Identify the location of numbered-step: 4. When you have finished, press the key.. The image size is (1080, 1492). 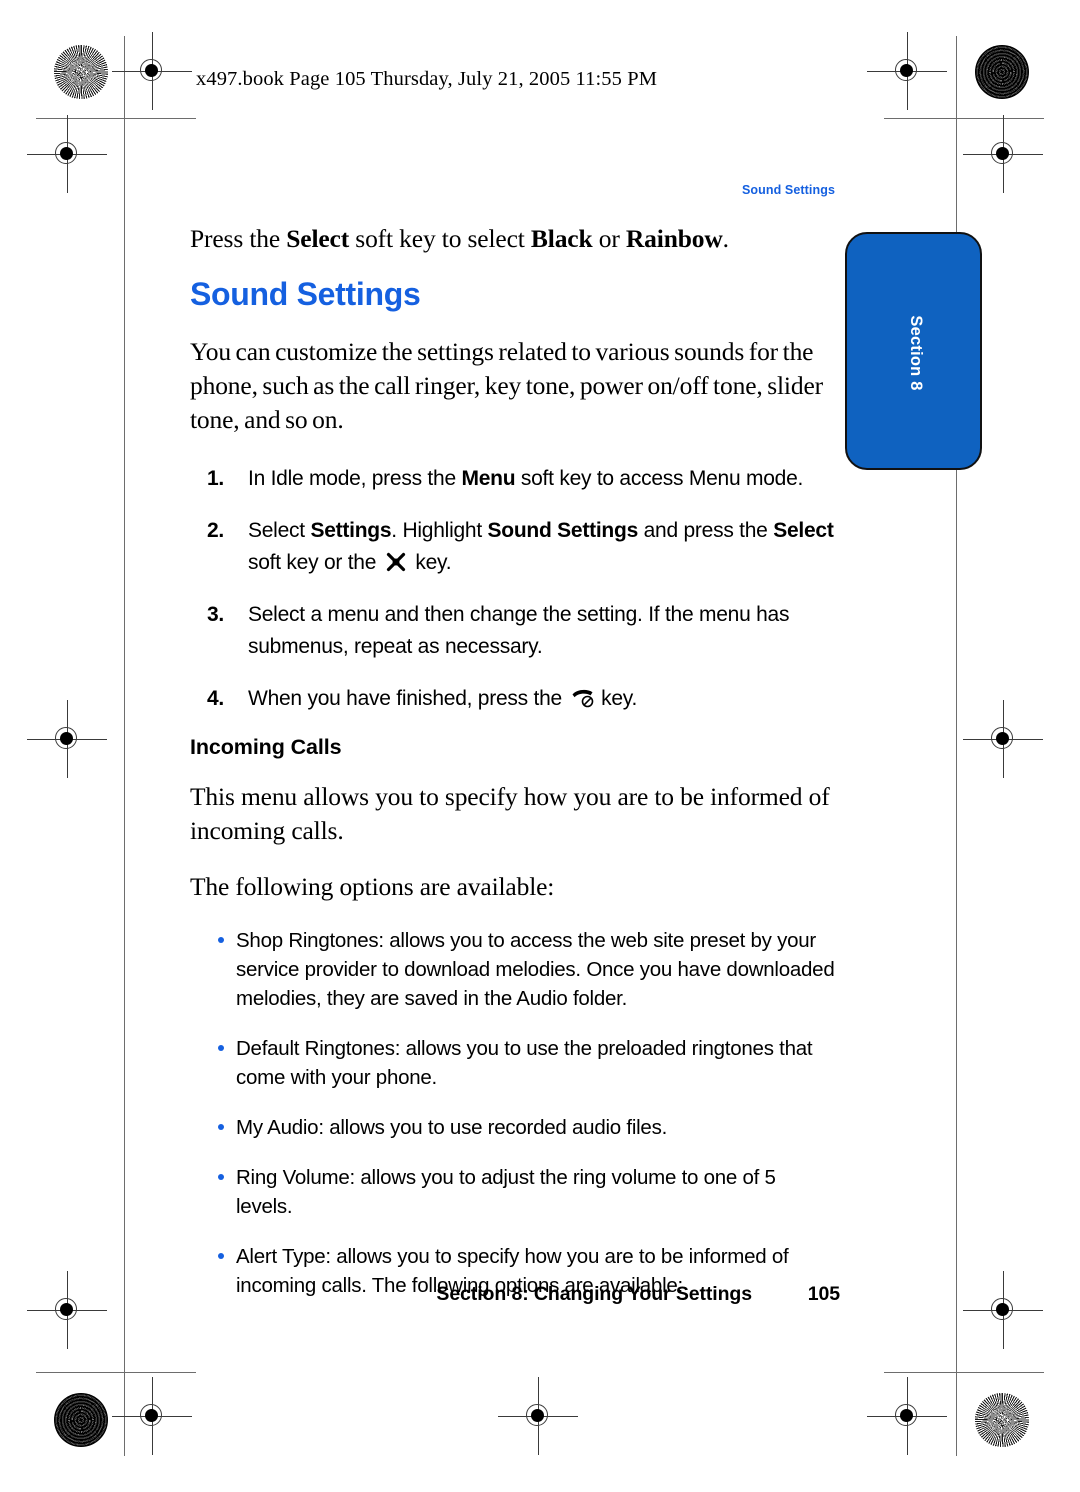
(516, 699).